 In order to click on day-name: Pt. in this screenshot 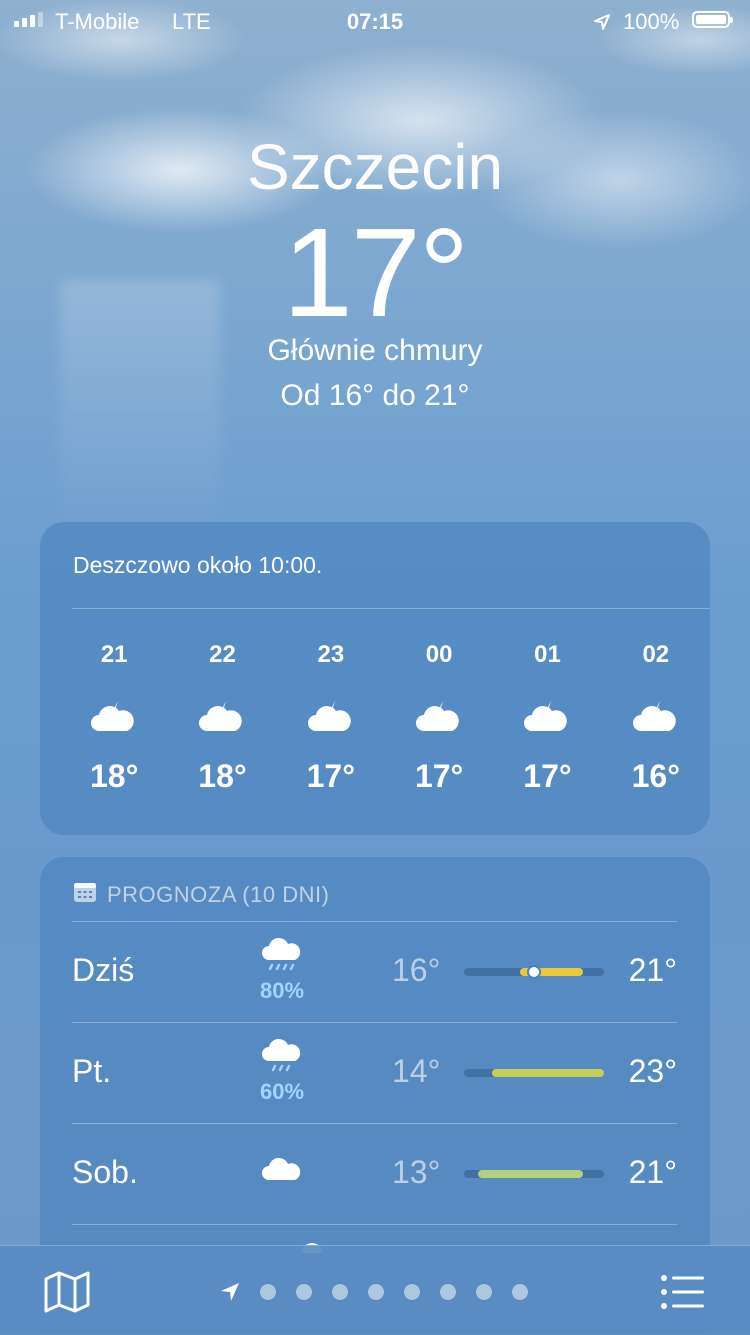, I will do `click(92, 1071)`.